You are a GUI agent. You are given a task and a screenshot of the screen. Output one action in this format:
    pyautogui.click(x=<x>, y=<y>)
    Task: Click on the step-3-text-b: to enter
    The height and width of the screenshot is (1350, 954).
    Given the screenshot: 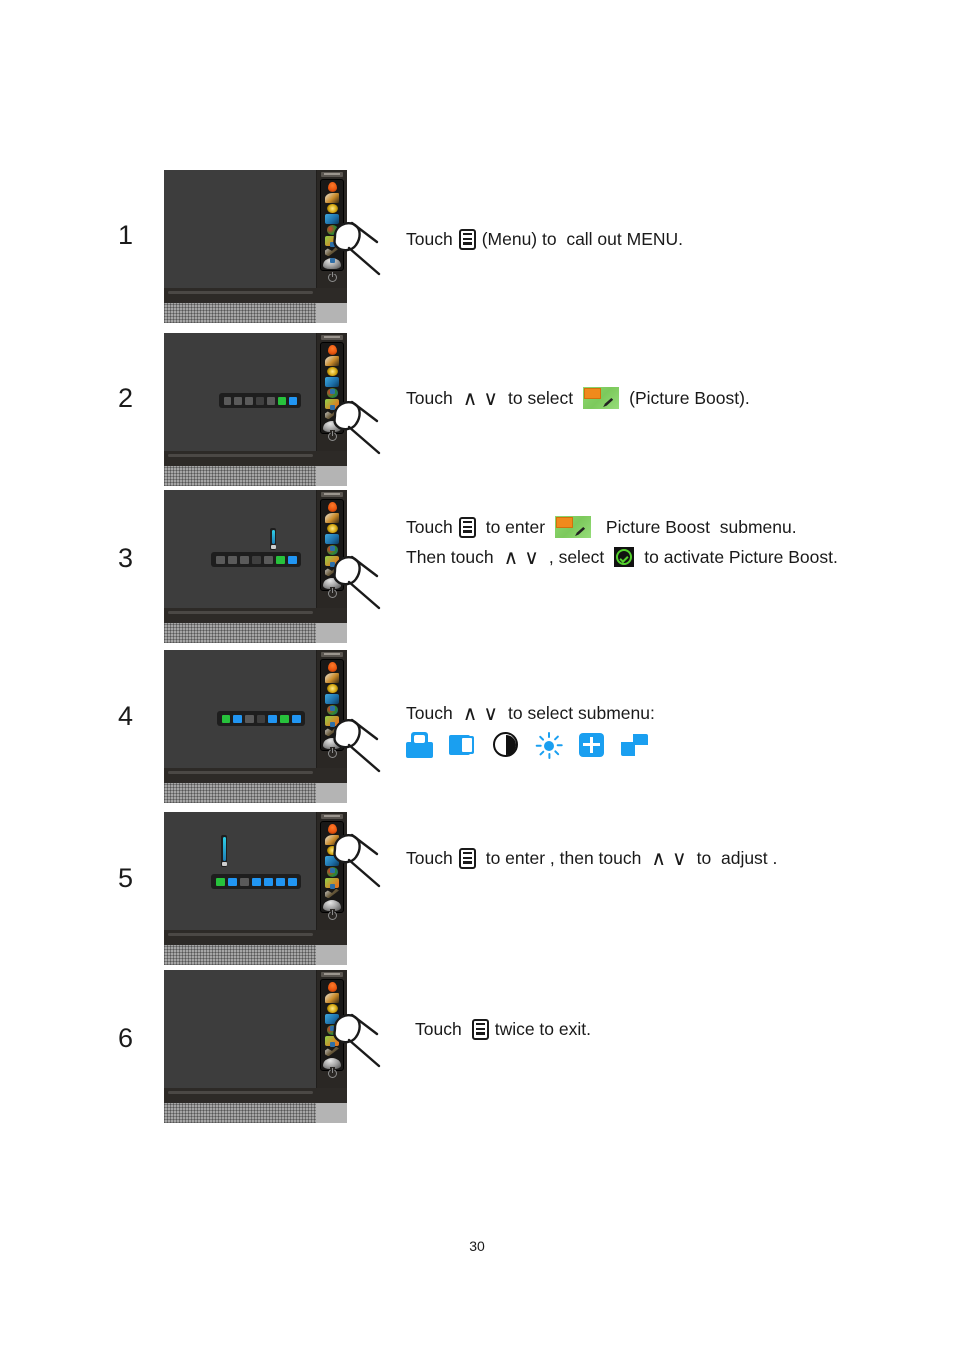 What is the action you would take?
    pyautogui.click(x=515, y=527)
    